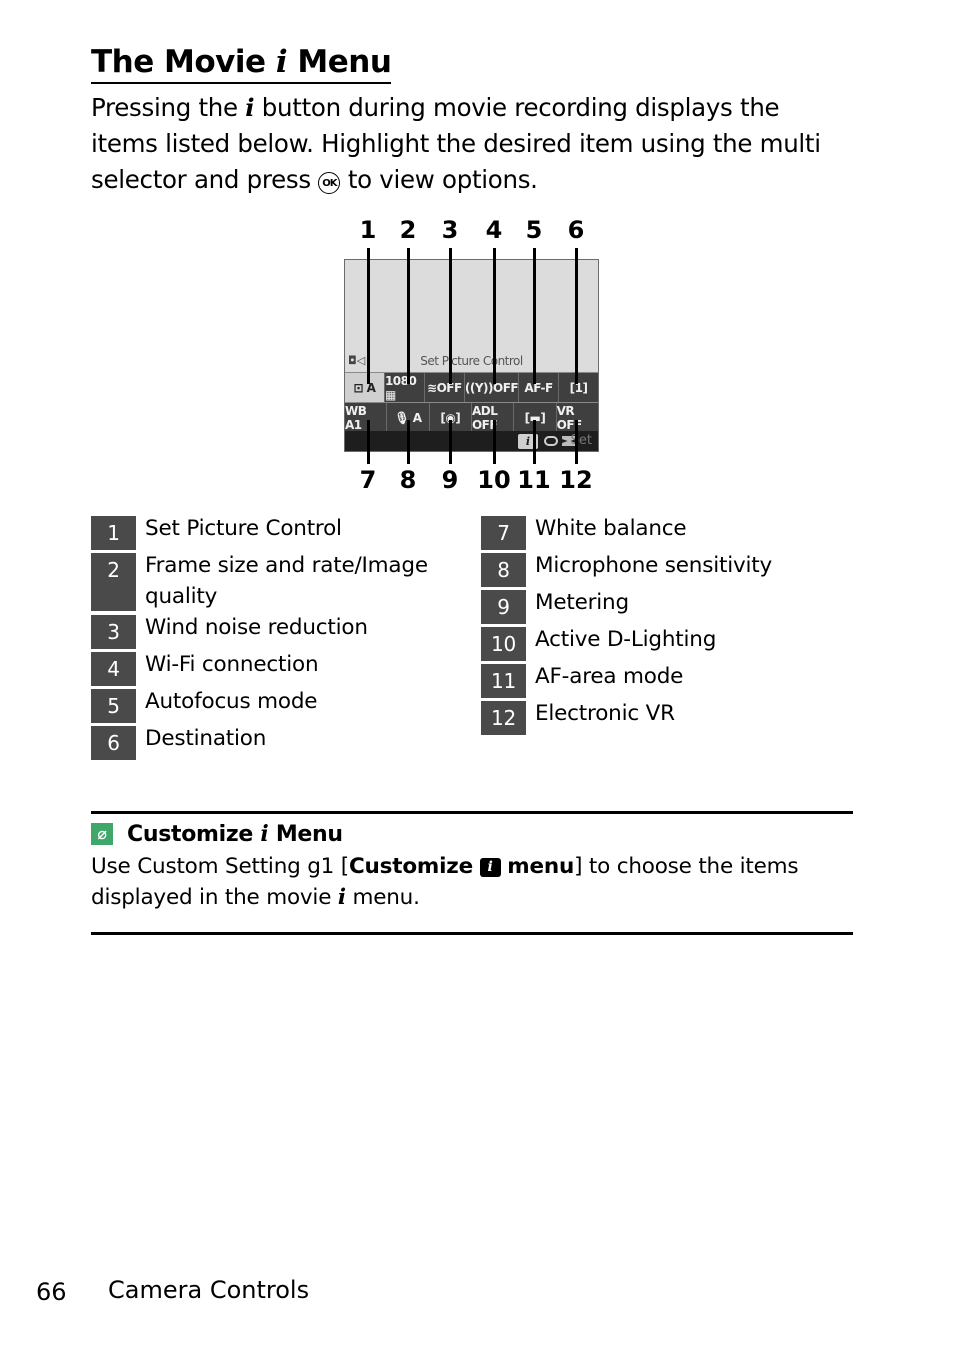 This screenshot has width=954, height=1345. What do you see at coordinates (113, 669) in the screenshot?
I see `number-badge: 4` at bounding box center [113, 669].